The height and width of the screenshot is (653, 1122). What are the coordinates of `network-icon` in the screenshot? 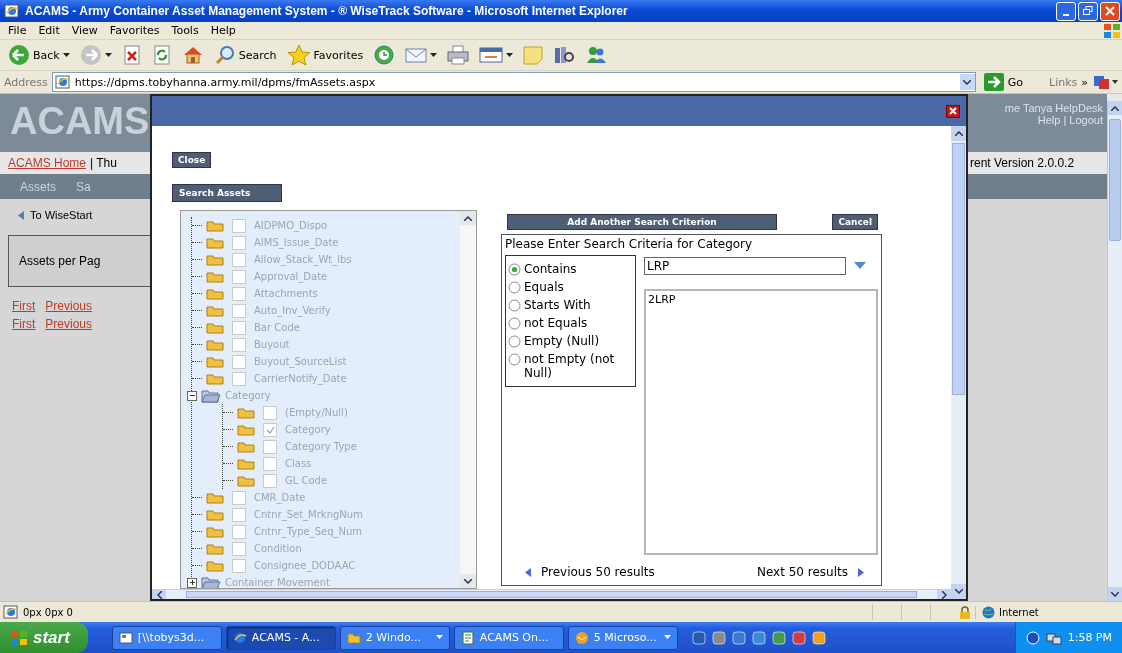 It's located at (1053, 637).